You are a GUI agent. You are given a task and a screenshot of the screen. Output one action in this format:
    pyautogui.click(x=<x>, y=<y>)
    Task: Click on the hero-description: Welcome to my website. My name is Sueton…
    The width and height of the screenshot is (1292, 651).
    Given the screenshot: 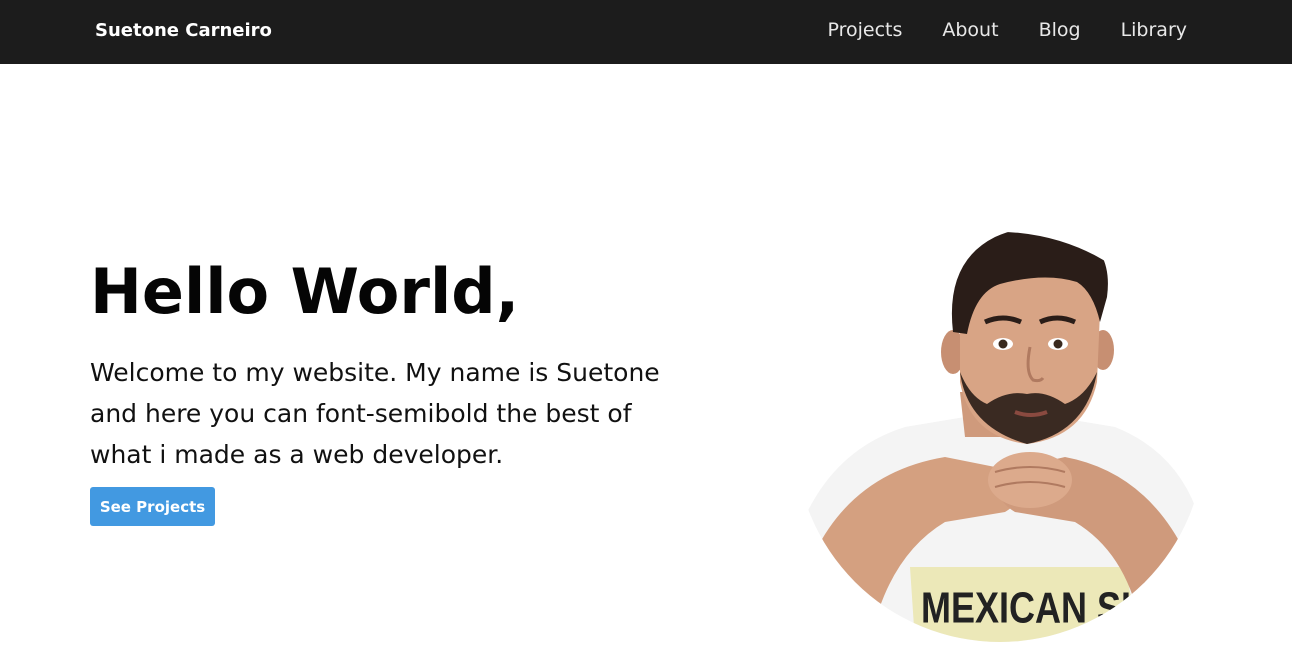 What is the action you would take?
    pyautogui.click(x=375, y=413)
    